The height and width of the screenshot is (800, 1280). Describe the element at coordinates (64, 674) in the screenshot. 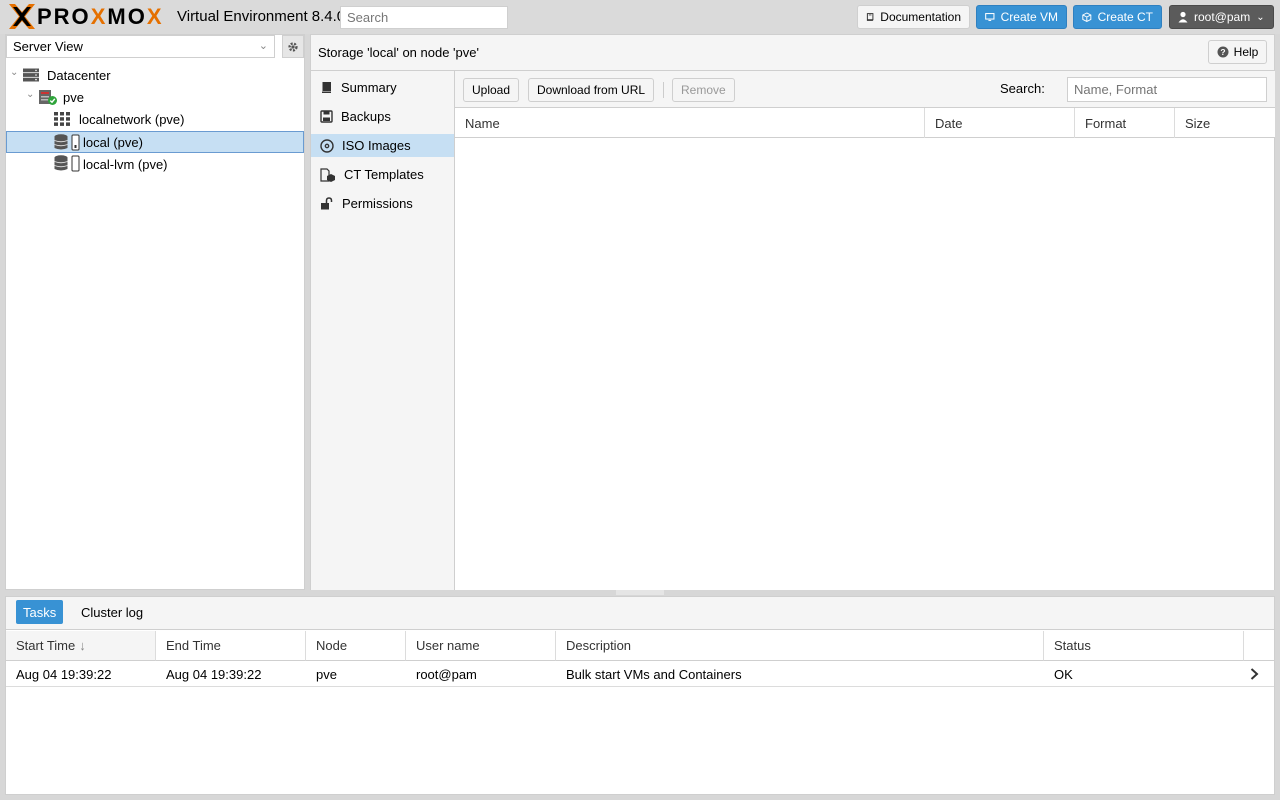

I see `task-start-time: Aug 04 19:39:22` at that location.